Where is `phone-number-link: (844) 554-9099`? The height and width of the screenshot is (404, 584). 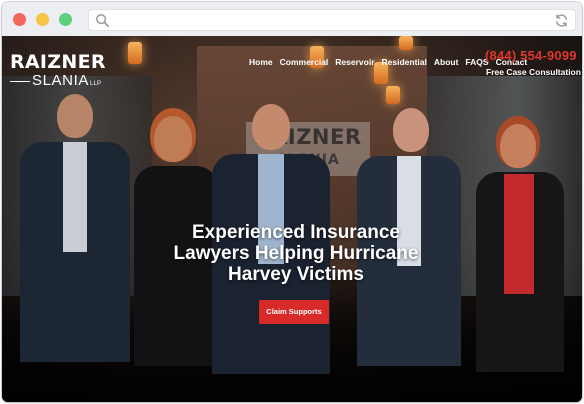
phone-number-link: (844) 554-9099 is located at coordinates (531, 55).